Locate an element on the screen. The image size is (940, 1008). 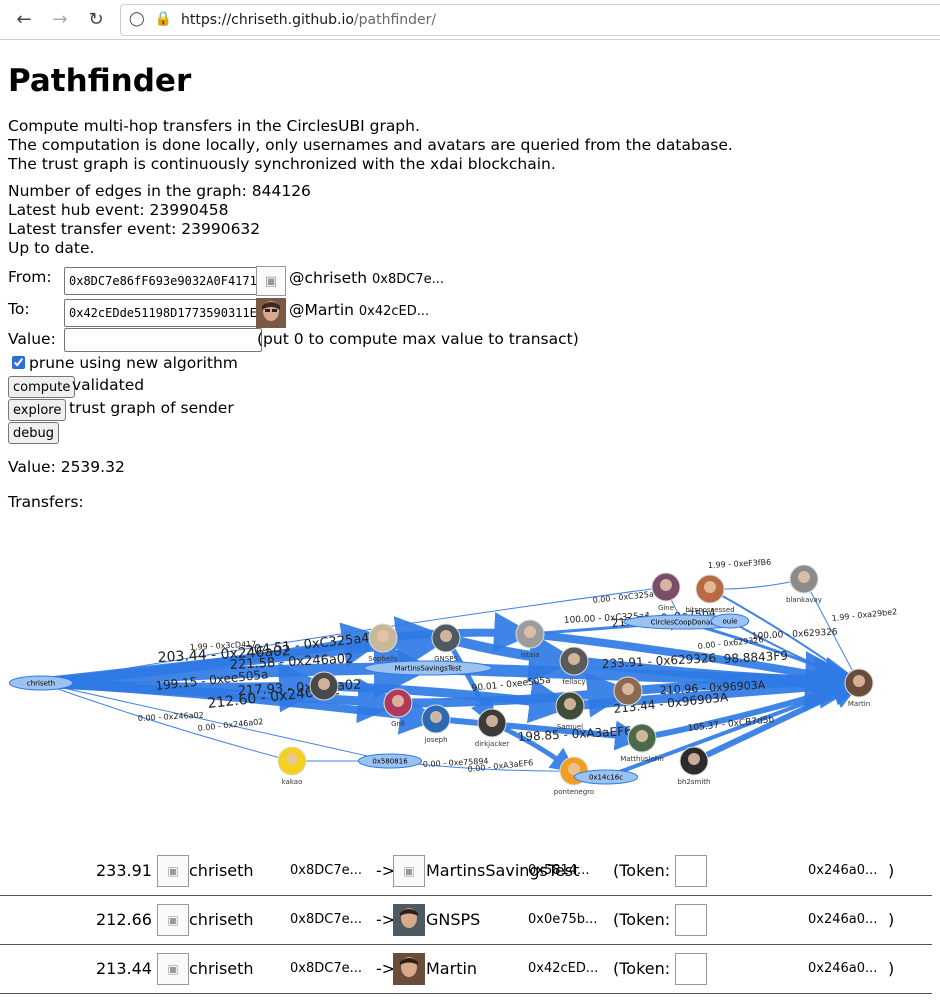
svg-text: Gine is located at coordinates (666, 608).